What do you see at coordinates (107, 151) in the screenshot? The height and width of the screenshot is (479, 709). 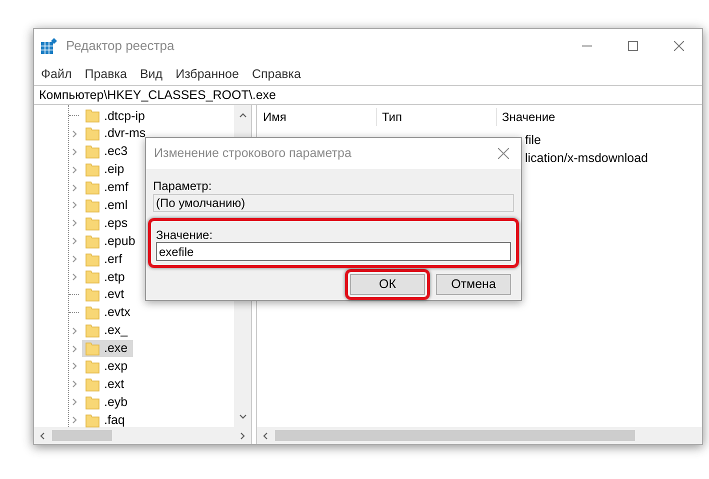 I see `tree-item: .ec3` at bounding box center [107, 151].